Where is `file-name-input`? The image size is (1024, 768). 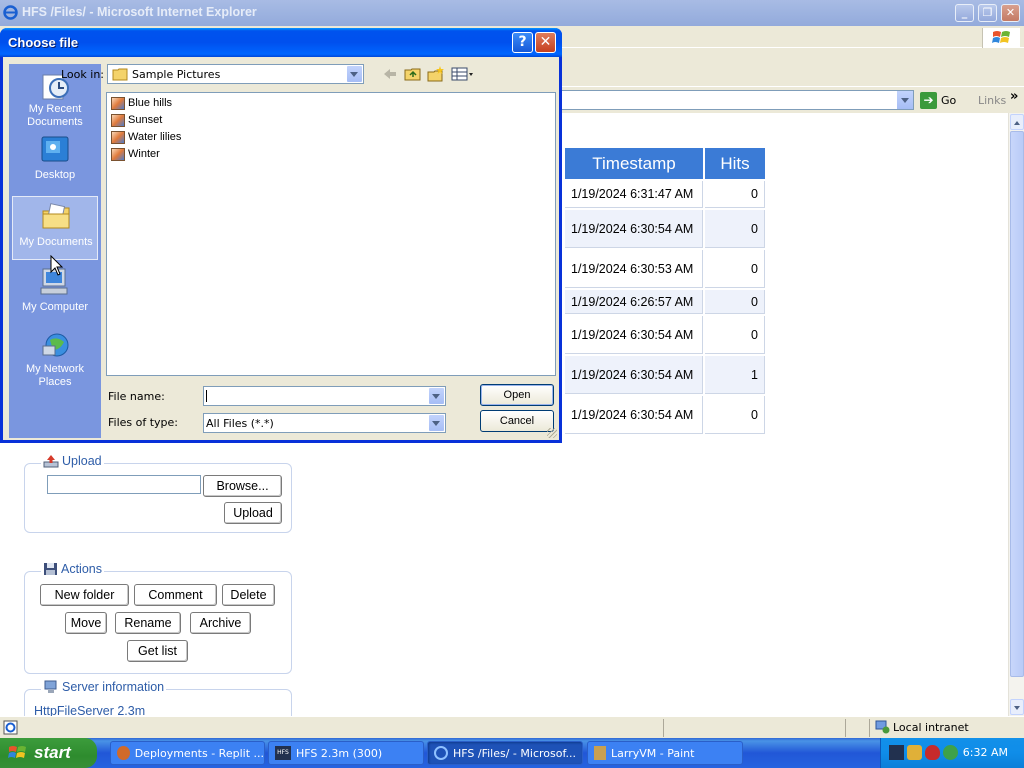 file-name-input is located at coordinates (324, 396).